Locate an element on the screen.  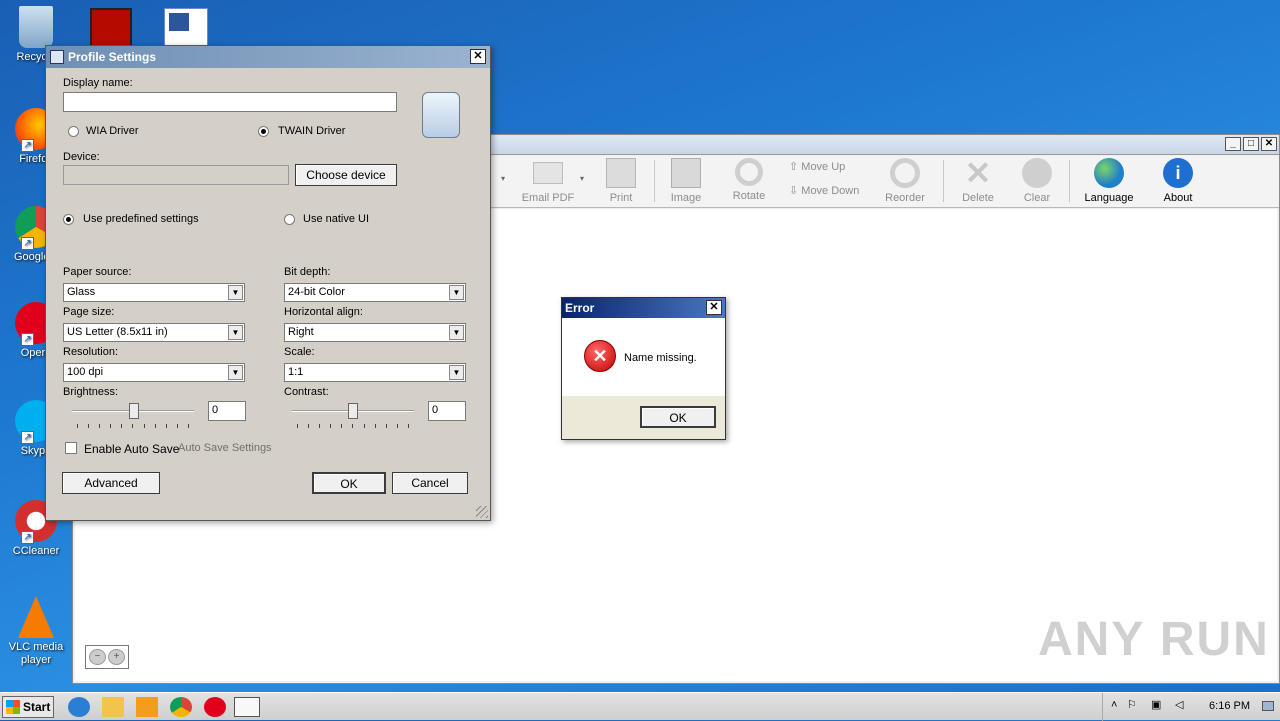
brightness-slider-thumb is located at coordinates (134, 411).